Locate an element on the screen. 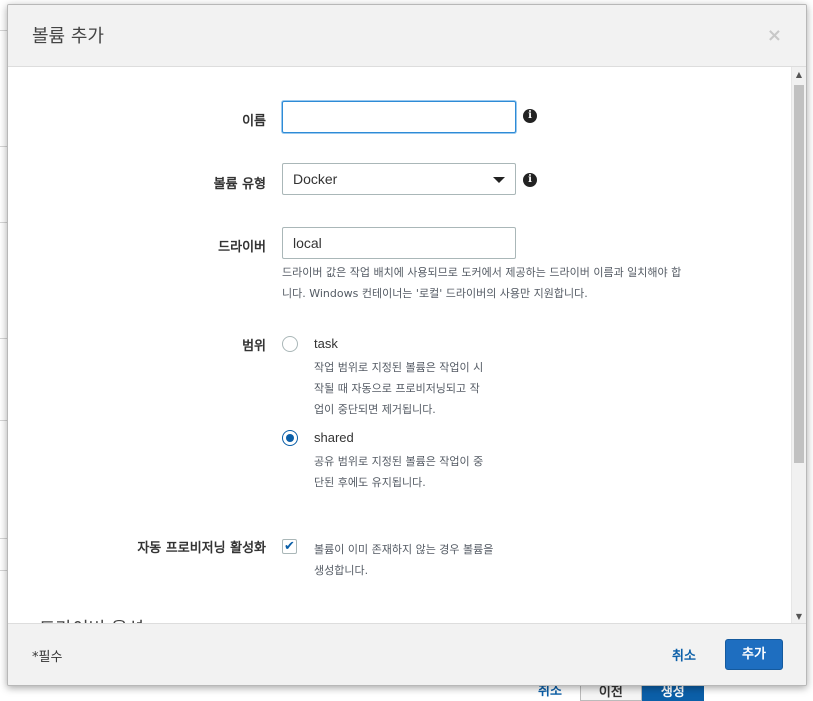 This screenshot has height=701, width=813. driver-input is located at coordinates (399, 243).